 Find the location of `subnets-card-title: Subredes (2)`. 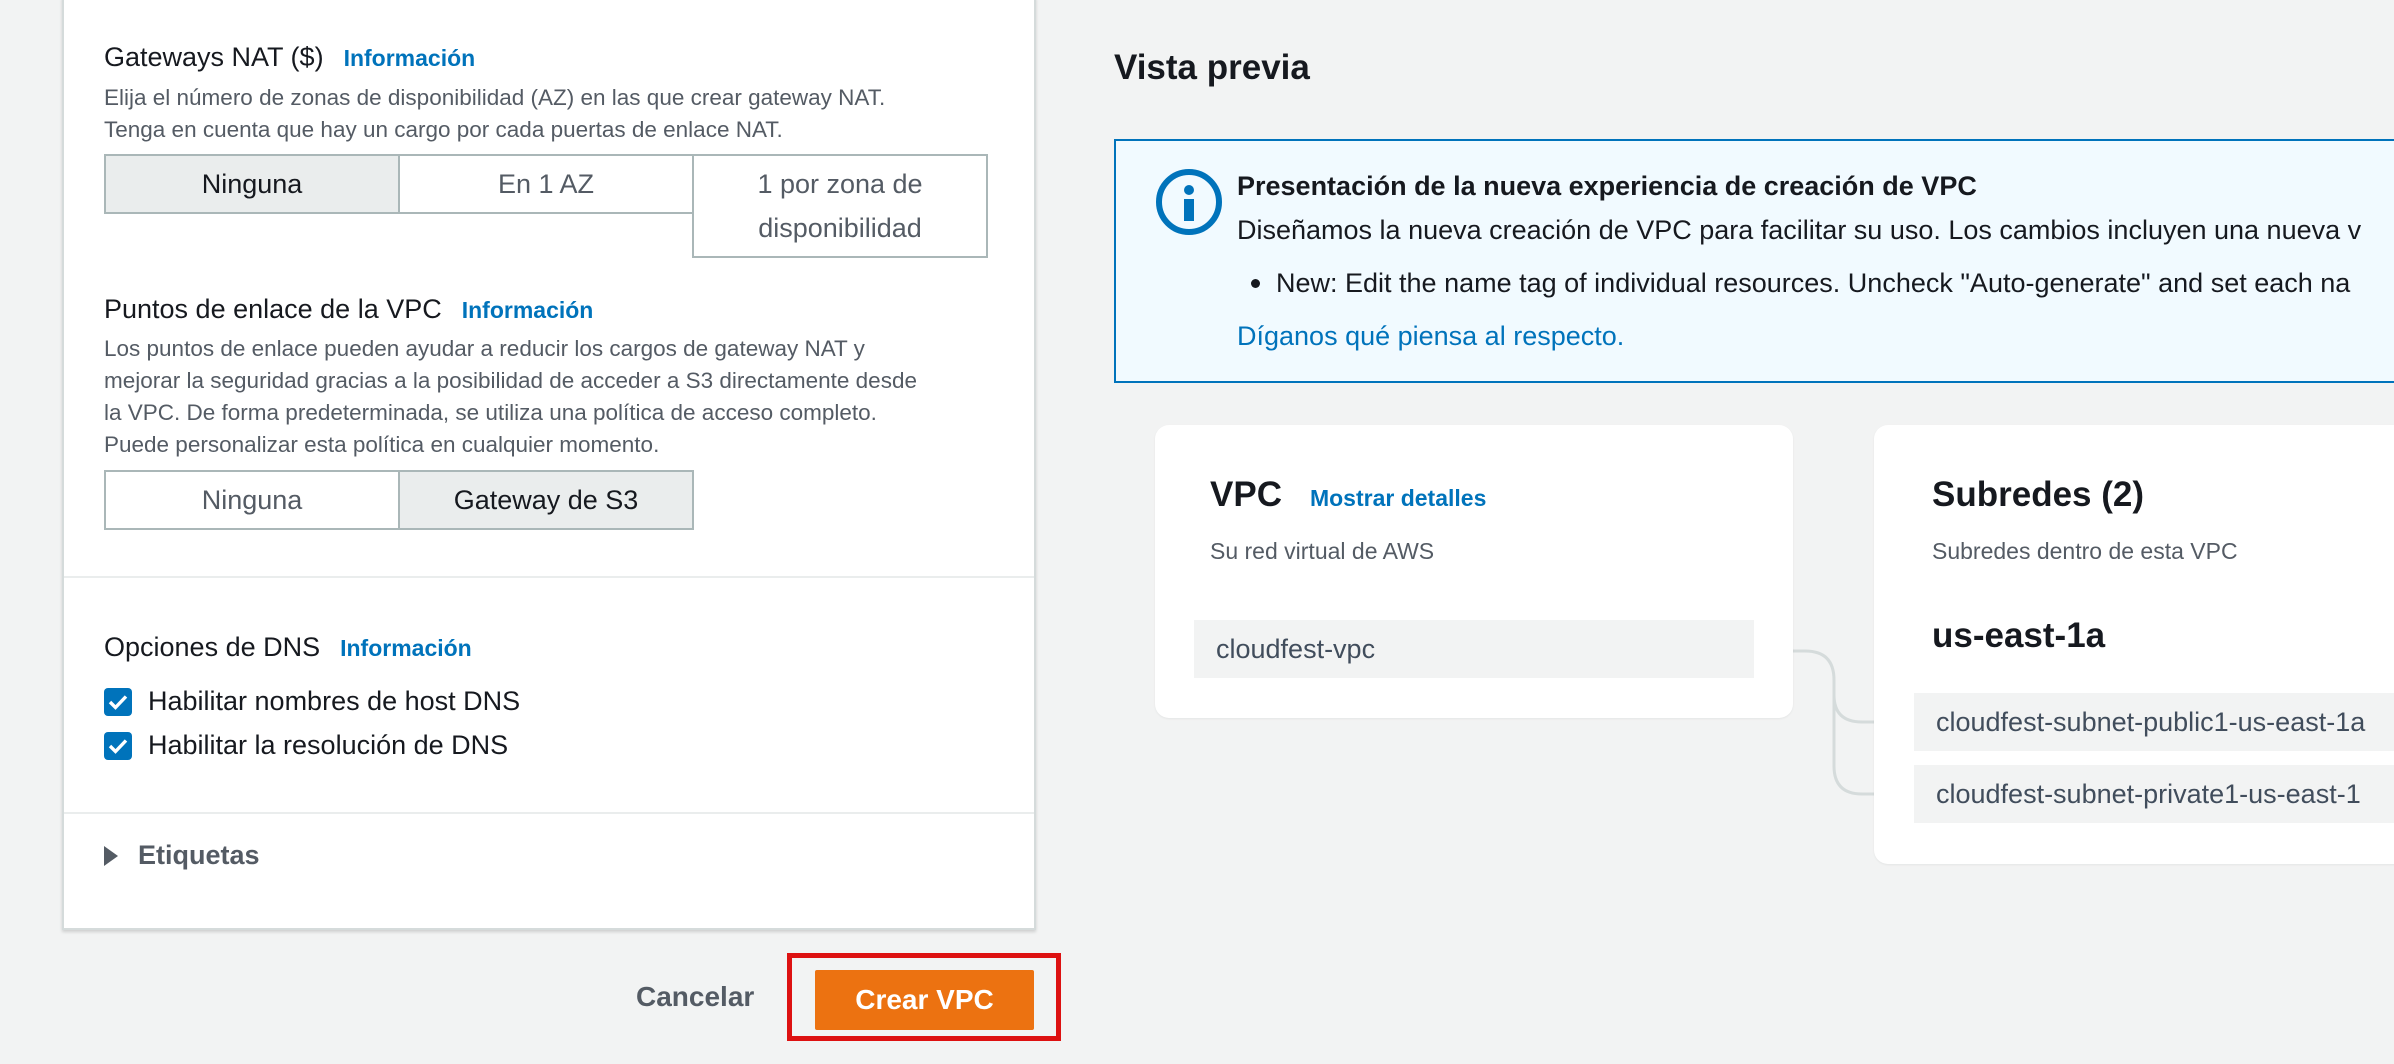

subnets-card-title: Subredes (2) is located at coordinates (2038, 494).